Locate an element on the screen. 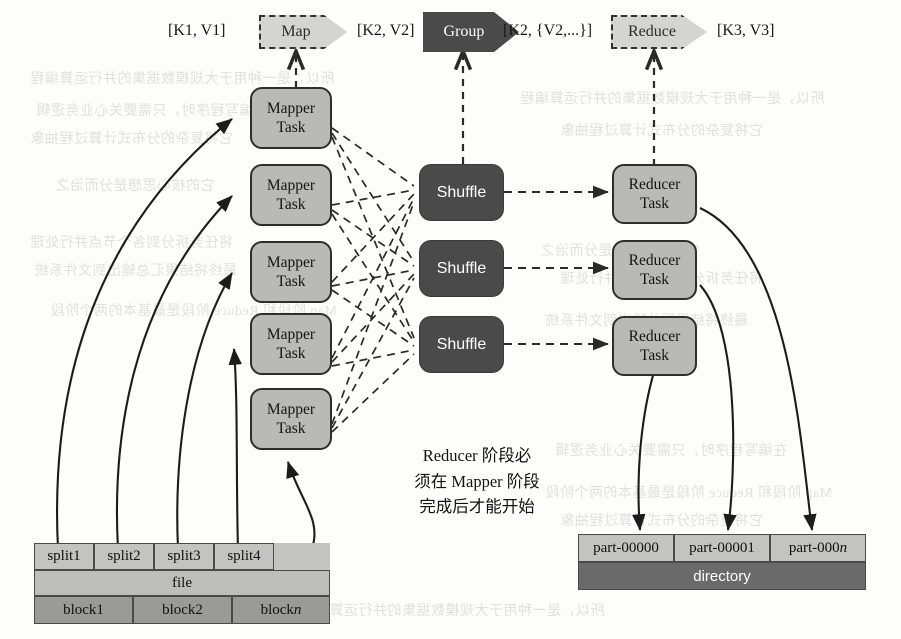 The height and width of the screenshot is (639, 901). stage-order-annotation: Reducer 阶段必 须在 Mapper 阶段 完成后才能开始 is located at coordinates (477, 481).